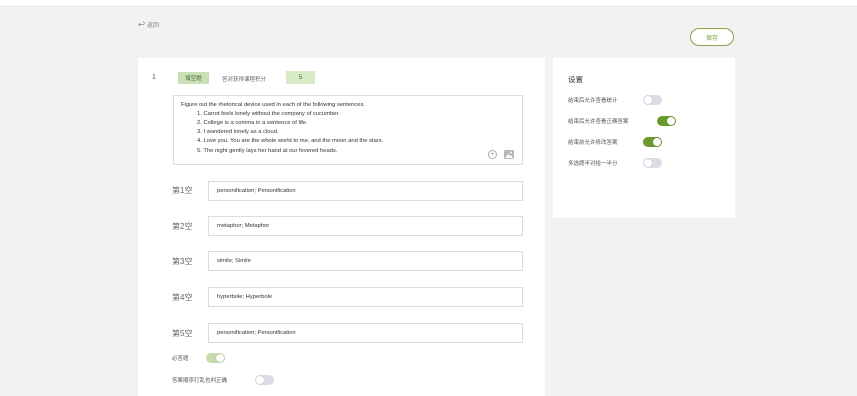  I want to click on question-number: 1, so click(154, 77).